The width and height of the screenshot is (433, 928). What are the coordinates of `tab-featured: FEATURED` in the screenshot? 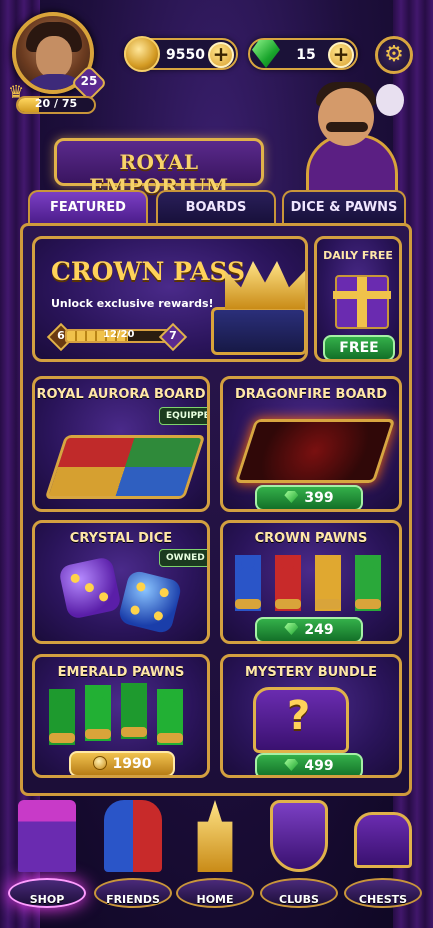 It's located at (88, 207).